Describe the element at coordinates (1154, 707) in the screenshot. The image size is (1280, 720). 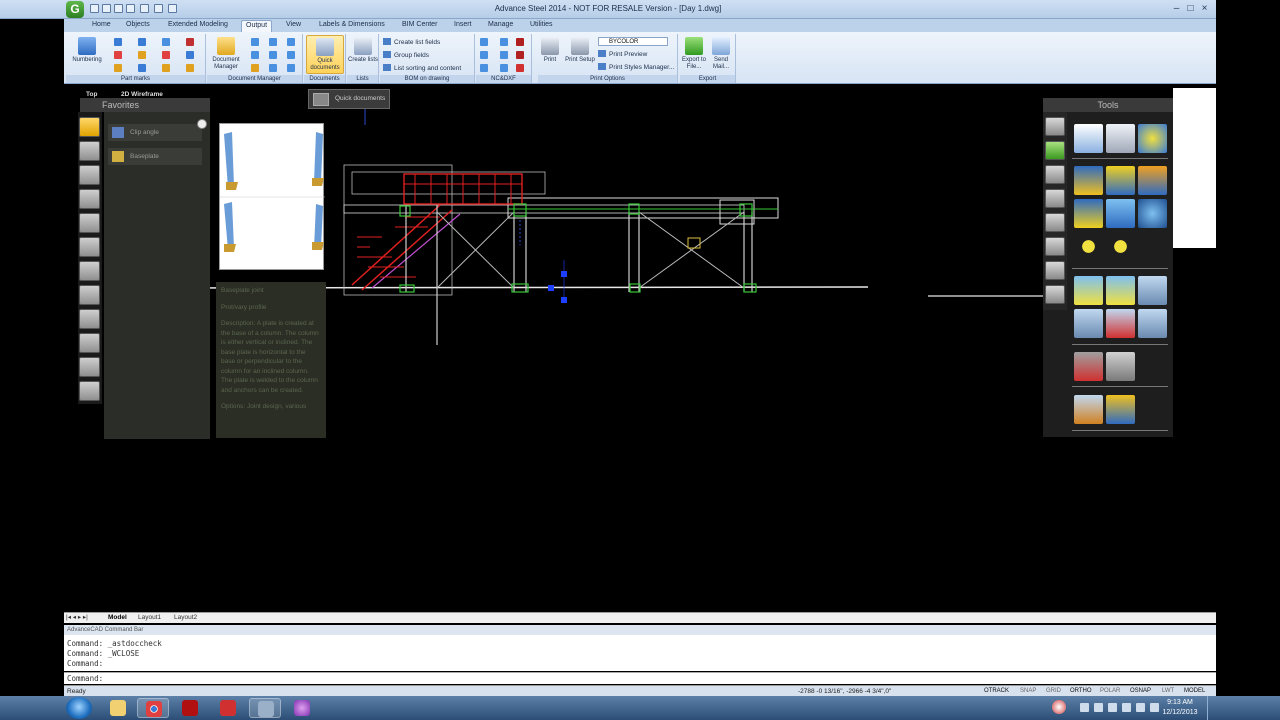
I see `tray-power-icon` at that location.